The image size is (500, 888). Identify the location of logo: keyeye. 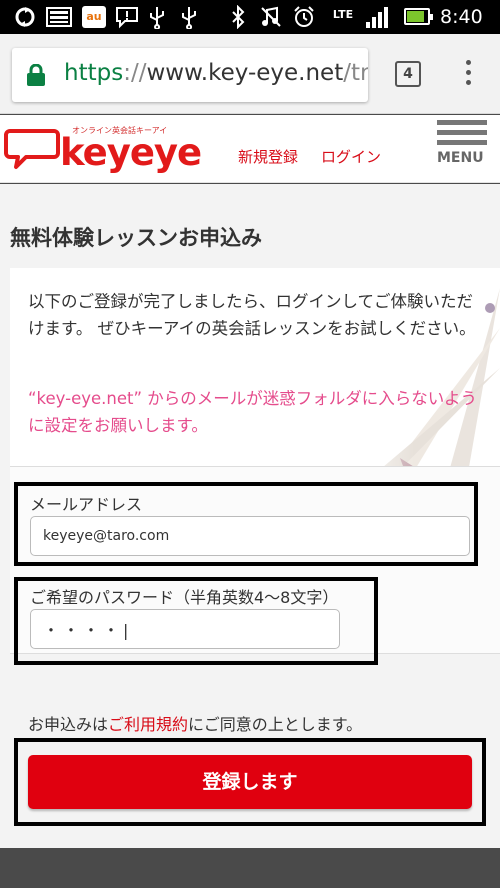
(131, 152).